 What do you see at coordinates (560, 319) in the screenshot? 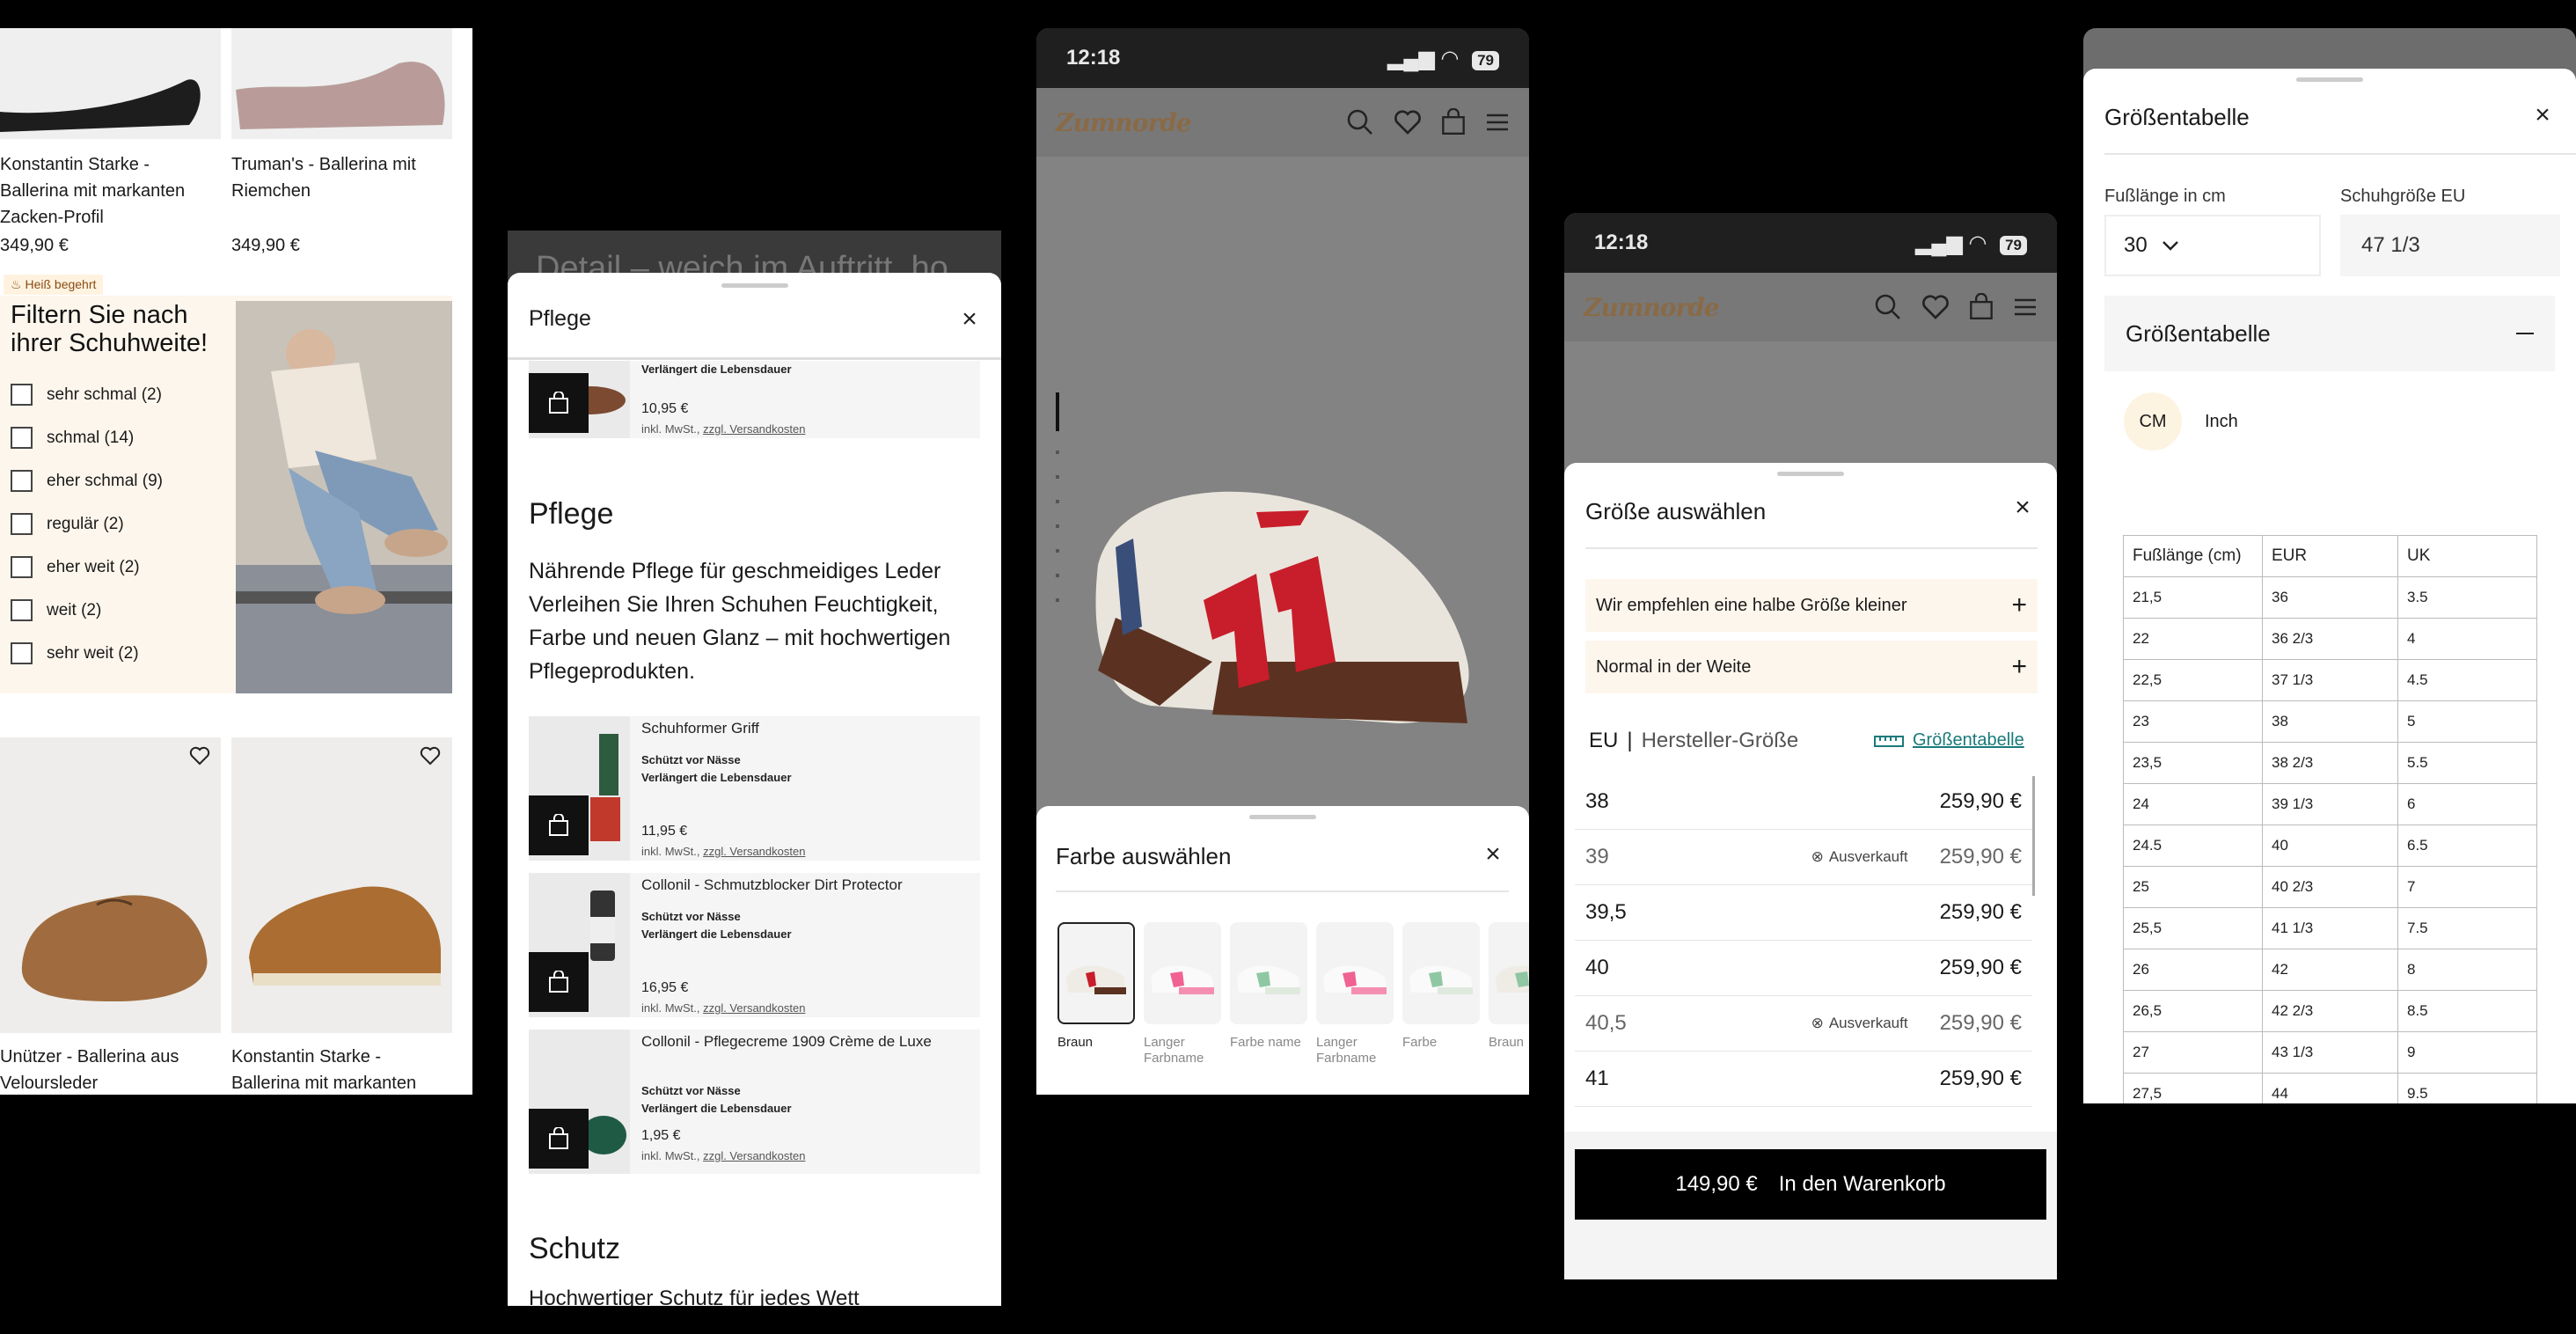
I see `sheet-title: Pflege` at bounding box center [560, 319].